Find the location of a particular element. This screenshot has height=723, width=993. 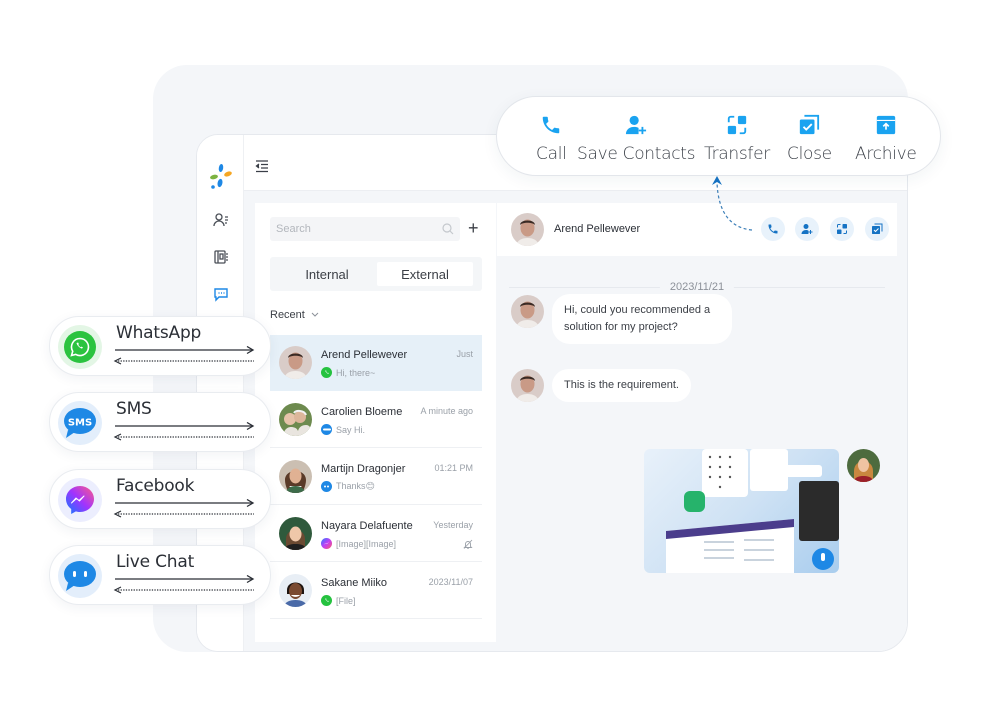

collapse-menu-icon is located at coordinates (262, 166).